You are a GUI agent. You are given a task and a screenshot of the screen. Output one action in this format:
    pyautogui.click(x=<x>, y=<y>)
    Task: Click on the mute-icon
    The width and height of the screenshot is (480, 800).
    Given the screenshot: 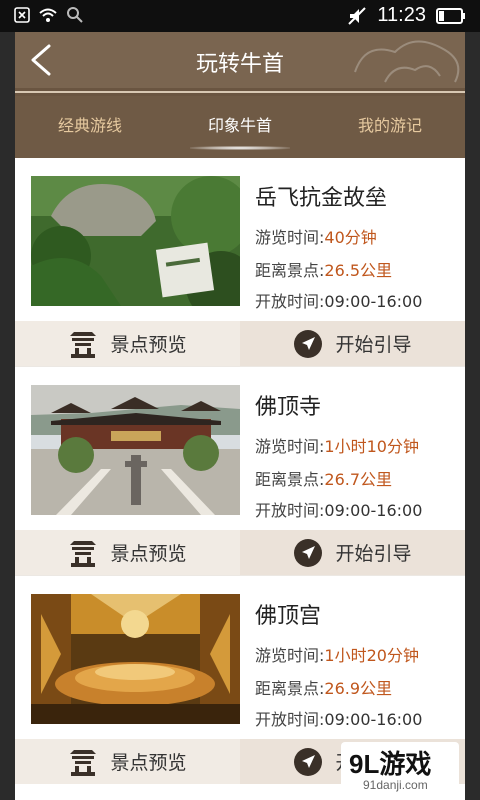 What is the action you would take?
    pyautogui.click(x=357, y=15)
    